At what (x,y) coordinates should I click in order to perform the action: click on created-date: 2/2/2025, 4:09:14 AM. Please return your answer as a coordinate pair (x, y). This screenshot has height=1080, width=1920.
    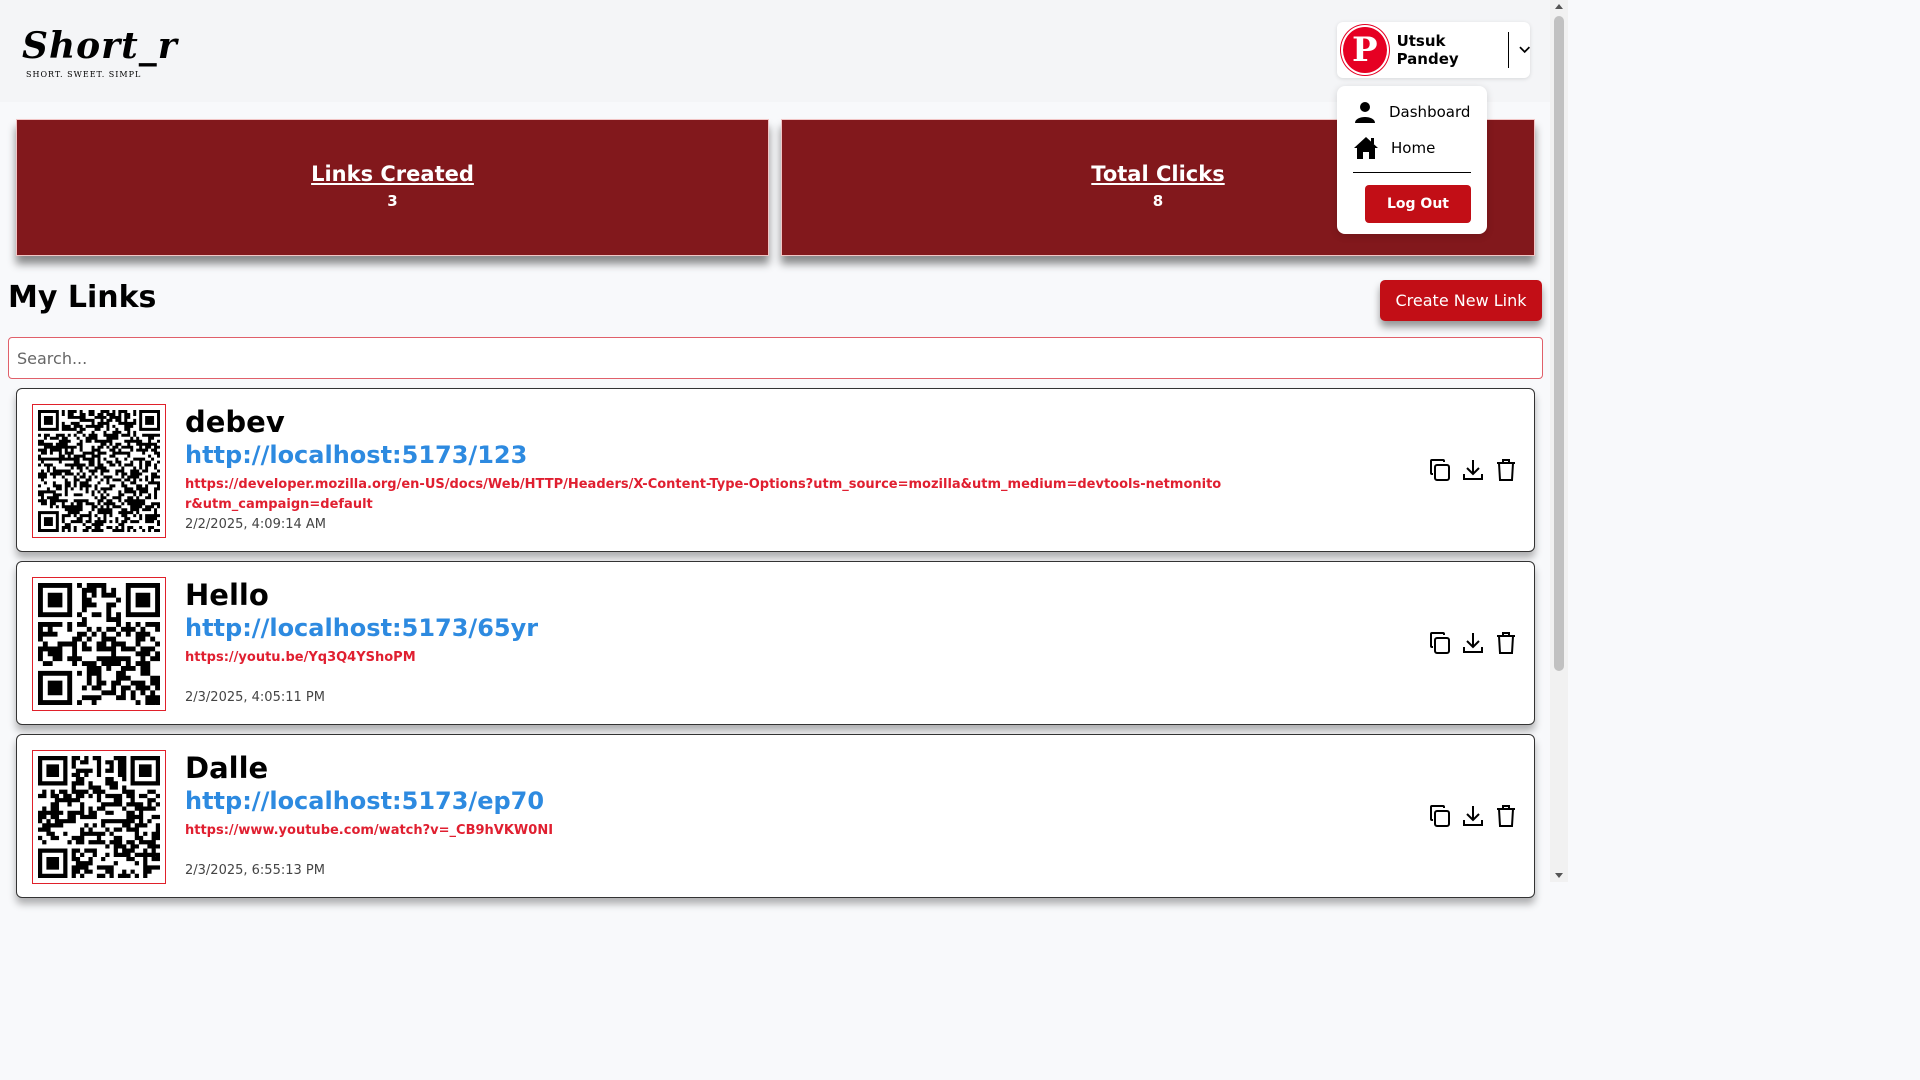
    Looking at the image, I should click on (256, 524).